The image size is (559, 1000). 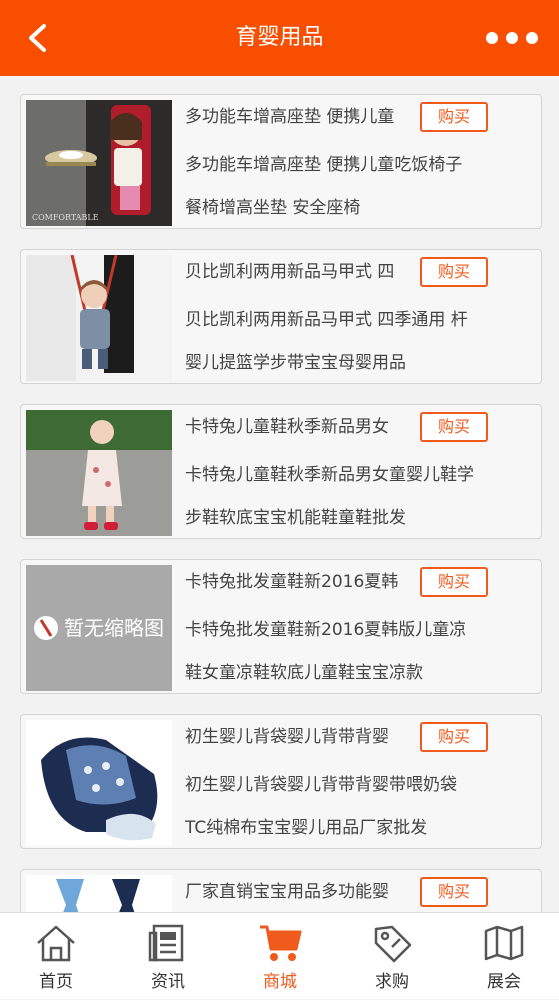 I want to click on page-title: 育婴用品, so click(x=279, y=37).